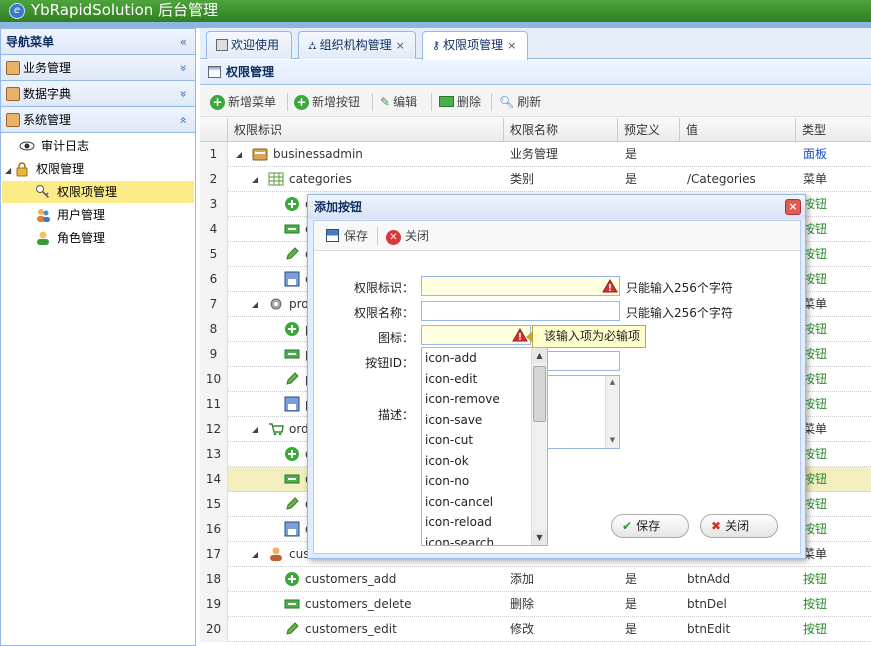  I want to click on dropdown-option: icon-save, so click(477, 420).